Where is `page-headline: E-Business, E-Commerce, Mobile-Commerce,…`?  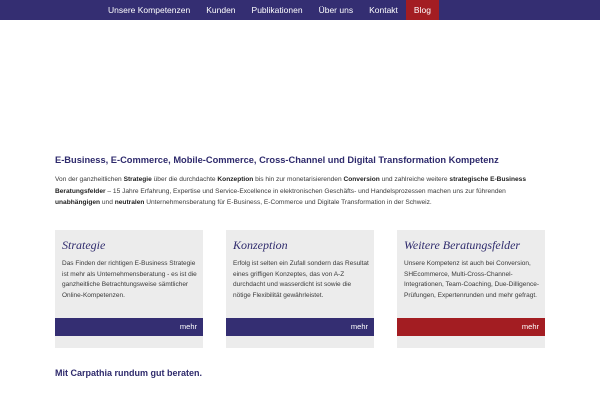 page-headline: E-Business, E-Commerce, Mobile-Commerce,… is located at coordinates (277, 160).